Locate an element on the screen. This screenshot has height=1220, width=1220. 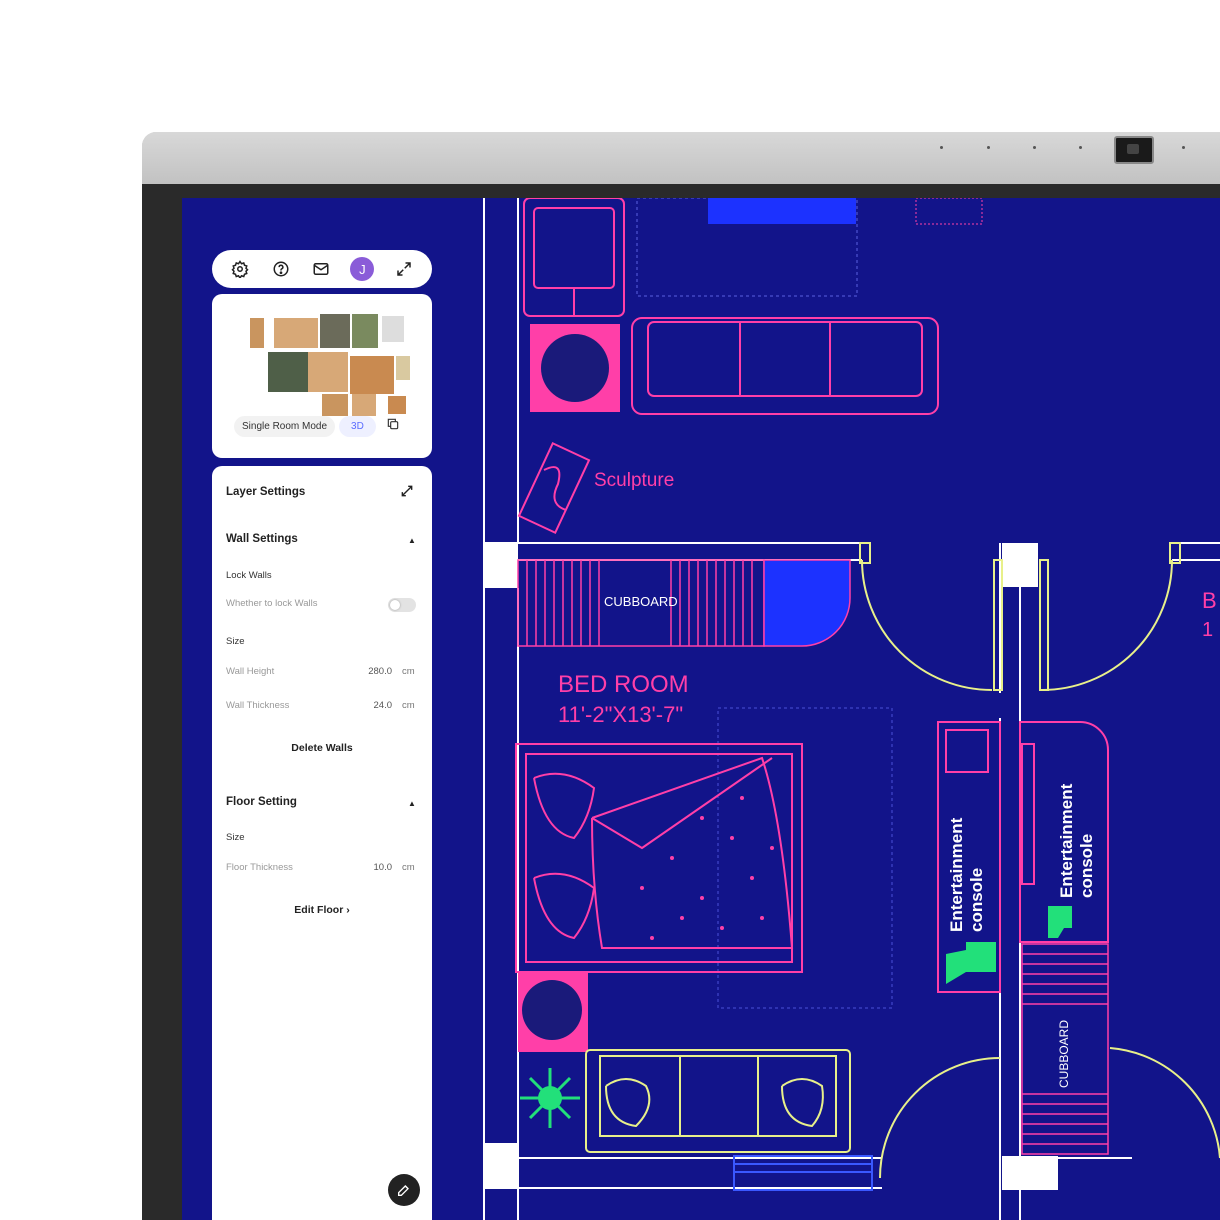
bottom-sofa is located at coordinates (718, 1101).